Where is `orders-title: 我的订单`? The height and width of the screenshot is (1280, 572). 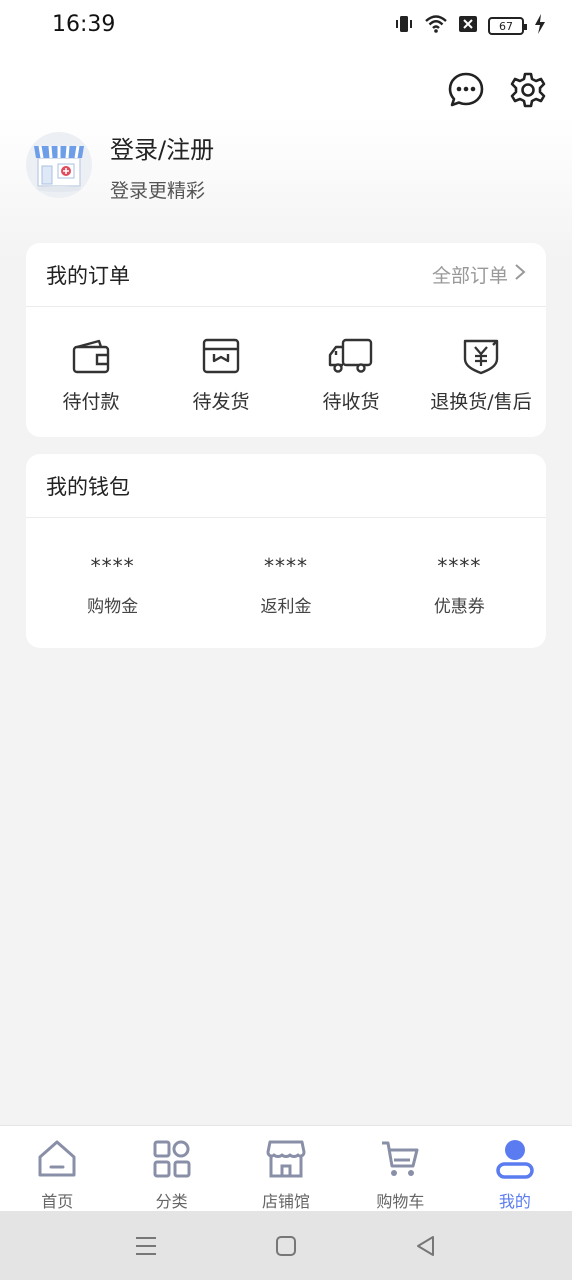
orders-title: 我的订单 is located at coordinates (88, 275).